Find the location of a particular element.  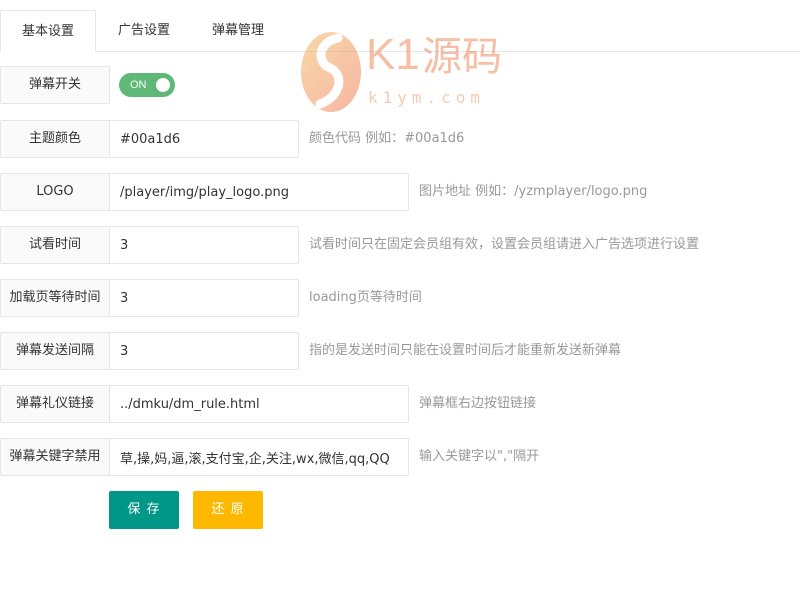

toggle-state-text: ON is located at coordinates (138, 85).